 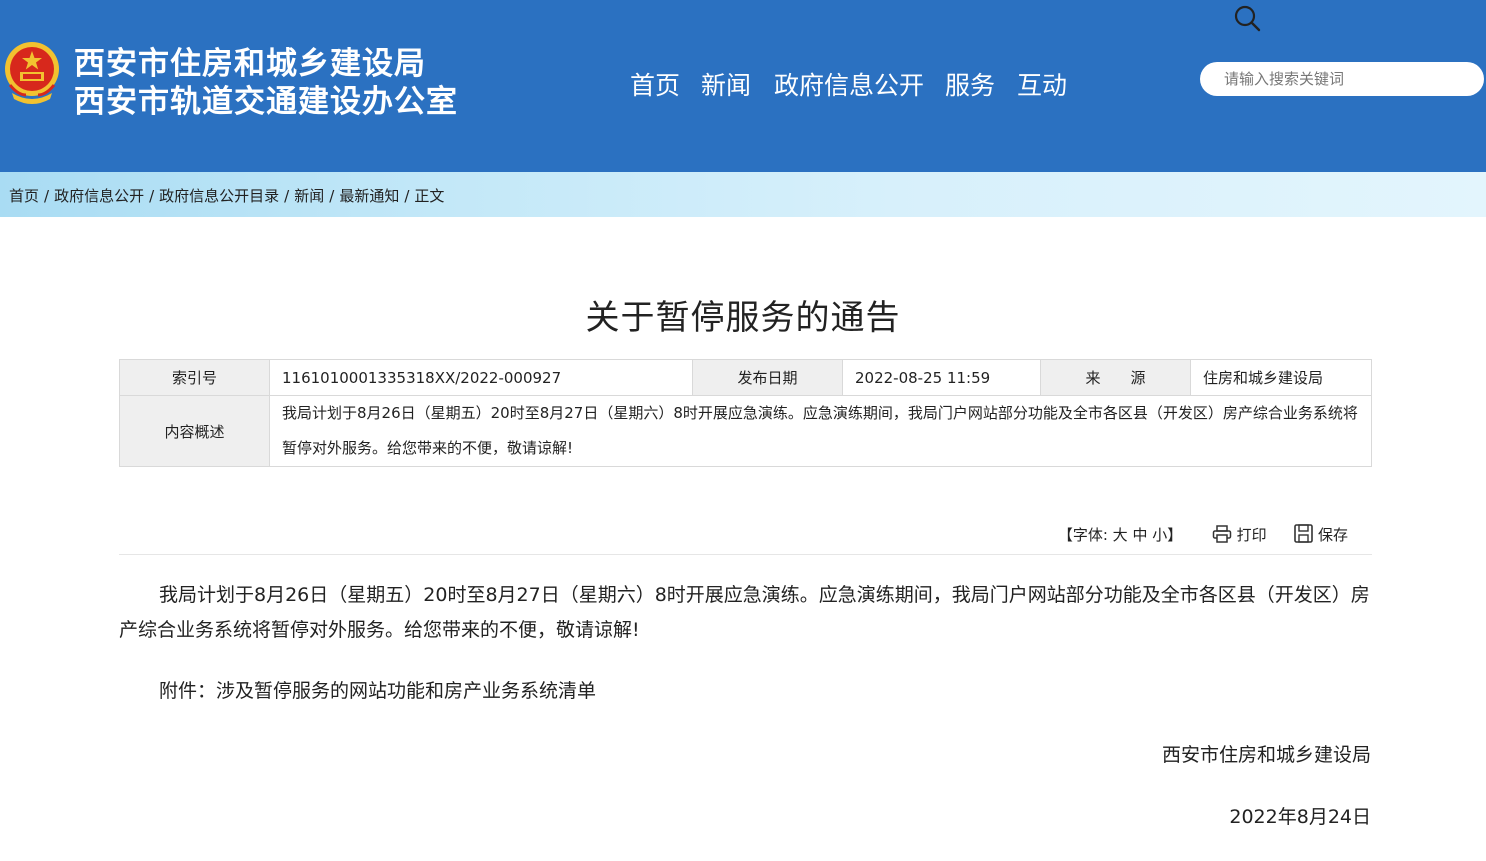 What do you see at coordinates (1300, 817) in the screenshot?
I see `signature-date: 2022年8月24日` at bounding box center [1300, 817].